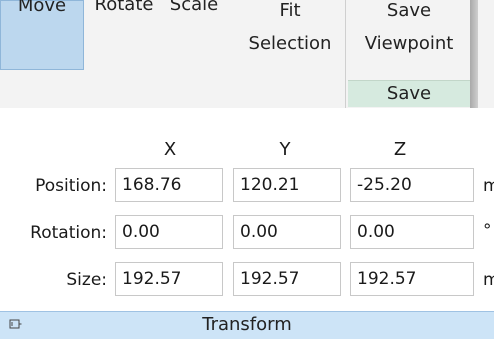  What do you see at coordinates (400, 149) in the screenshot?
I see `axis-header-z: Z` at bounding box center [400, 149].